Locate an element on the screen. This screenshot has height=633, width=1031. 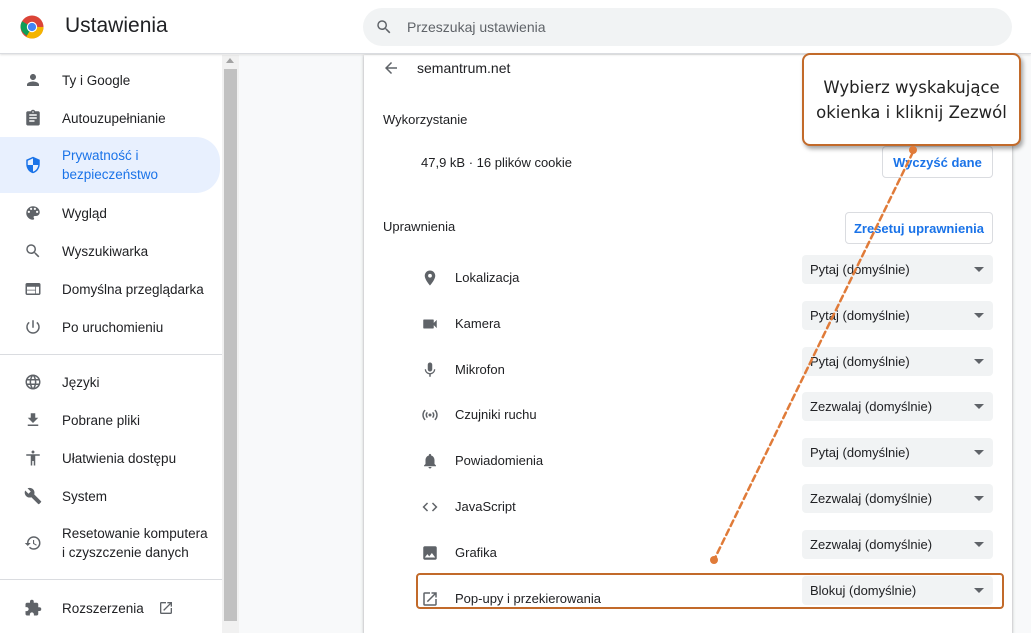
sidebar-item-label: Rozszerzenia is located at coordinates (103, 608).